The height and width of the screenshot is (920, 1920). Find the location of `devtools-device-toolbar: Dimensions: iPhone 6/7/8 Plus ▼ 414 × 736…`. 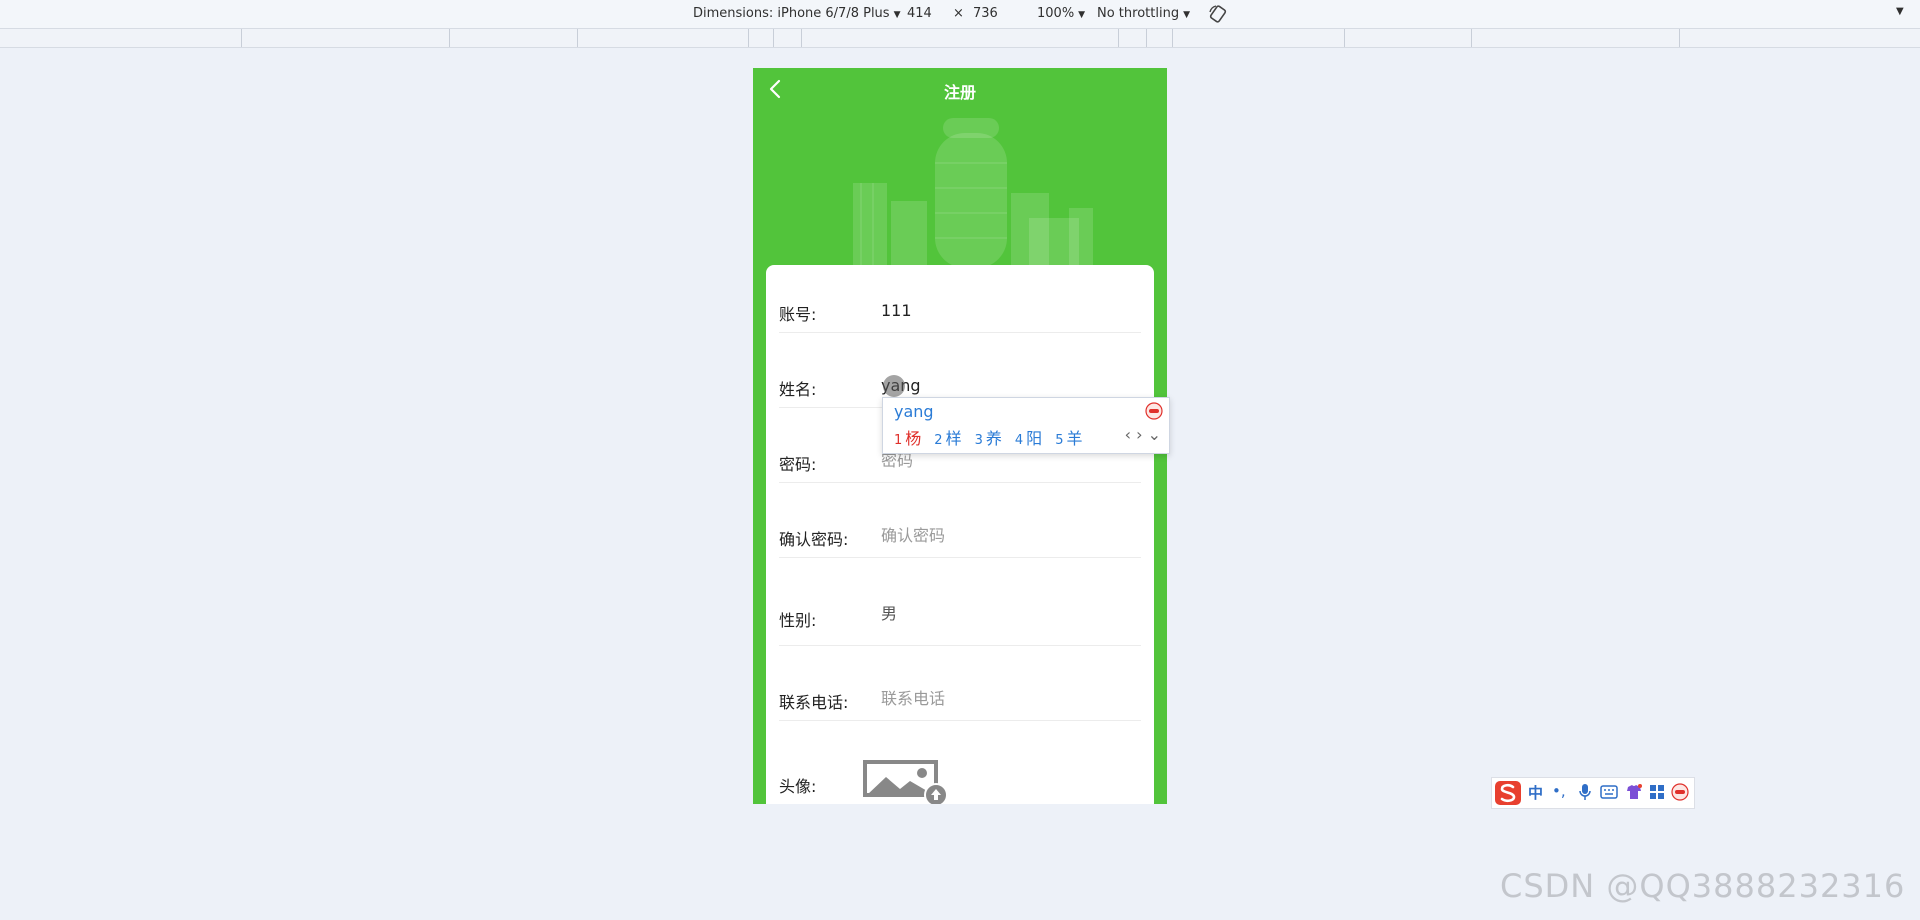

devtools-device-toolbar: Dimensions: iPhone 6/7/8 Plus ▼ 414 × 736… is located at coordinates (960, 14).